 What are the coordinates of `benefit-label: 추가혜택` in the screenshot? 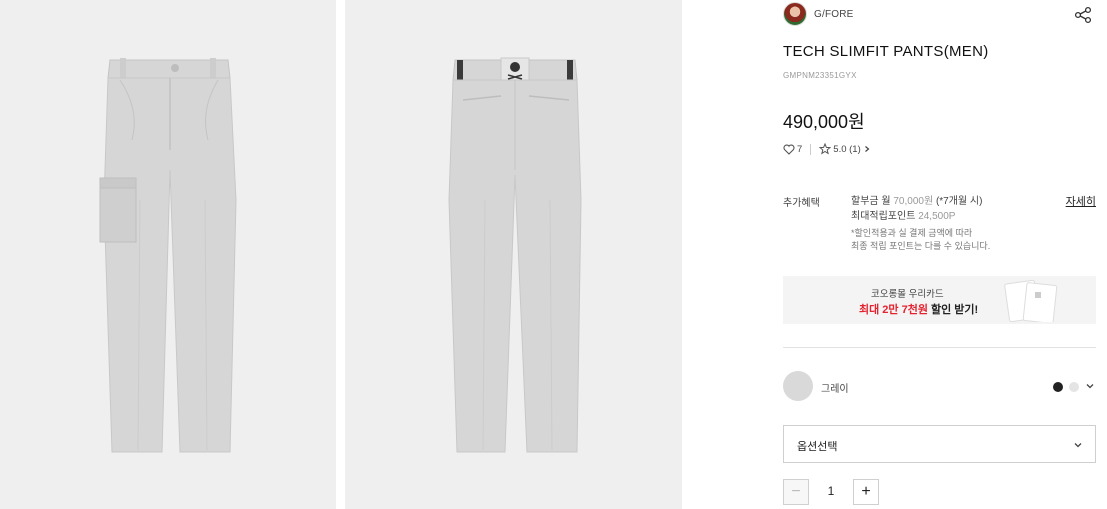 It's located at (801, 203).